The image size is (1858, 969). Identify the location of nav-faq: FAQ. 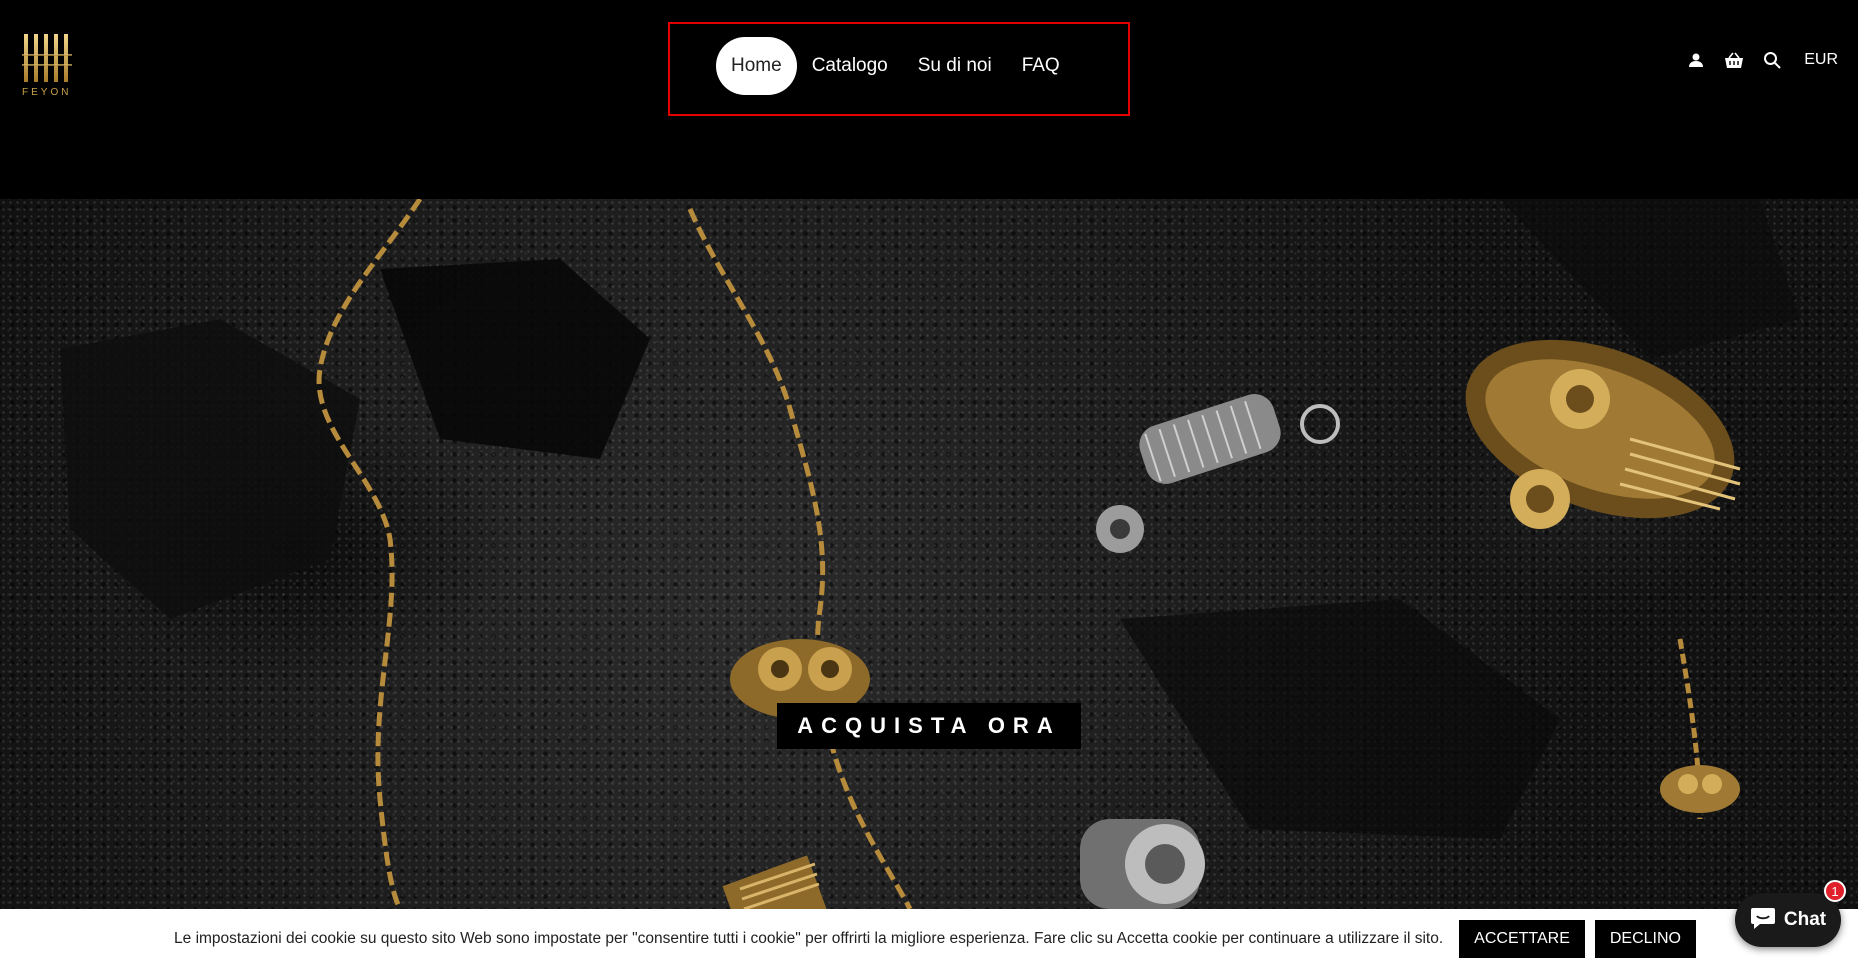
(1041, 66).